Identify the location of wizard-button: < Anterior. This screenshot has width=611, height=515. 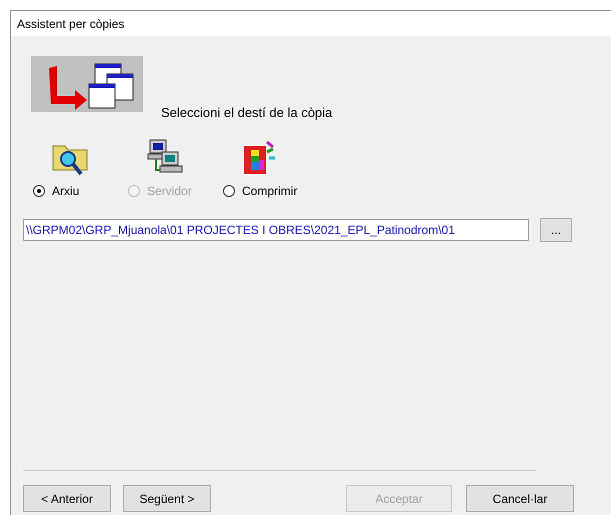
(67, 498).